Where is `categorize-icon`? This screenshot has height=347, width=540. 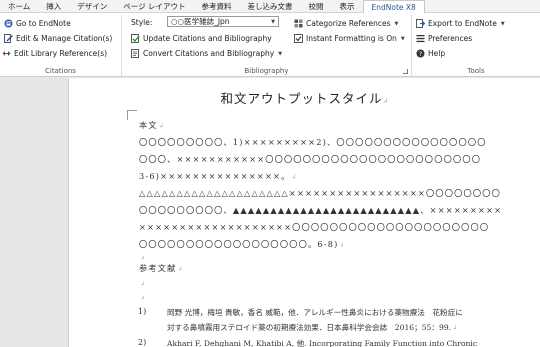 categorize-icon is located at coordinates (298, 23).